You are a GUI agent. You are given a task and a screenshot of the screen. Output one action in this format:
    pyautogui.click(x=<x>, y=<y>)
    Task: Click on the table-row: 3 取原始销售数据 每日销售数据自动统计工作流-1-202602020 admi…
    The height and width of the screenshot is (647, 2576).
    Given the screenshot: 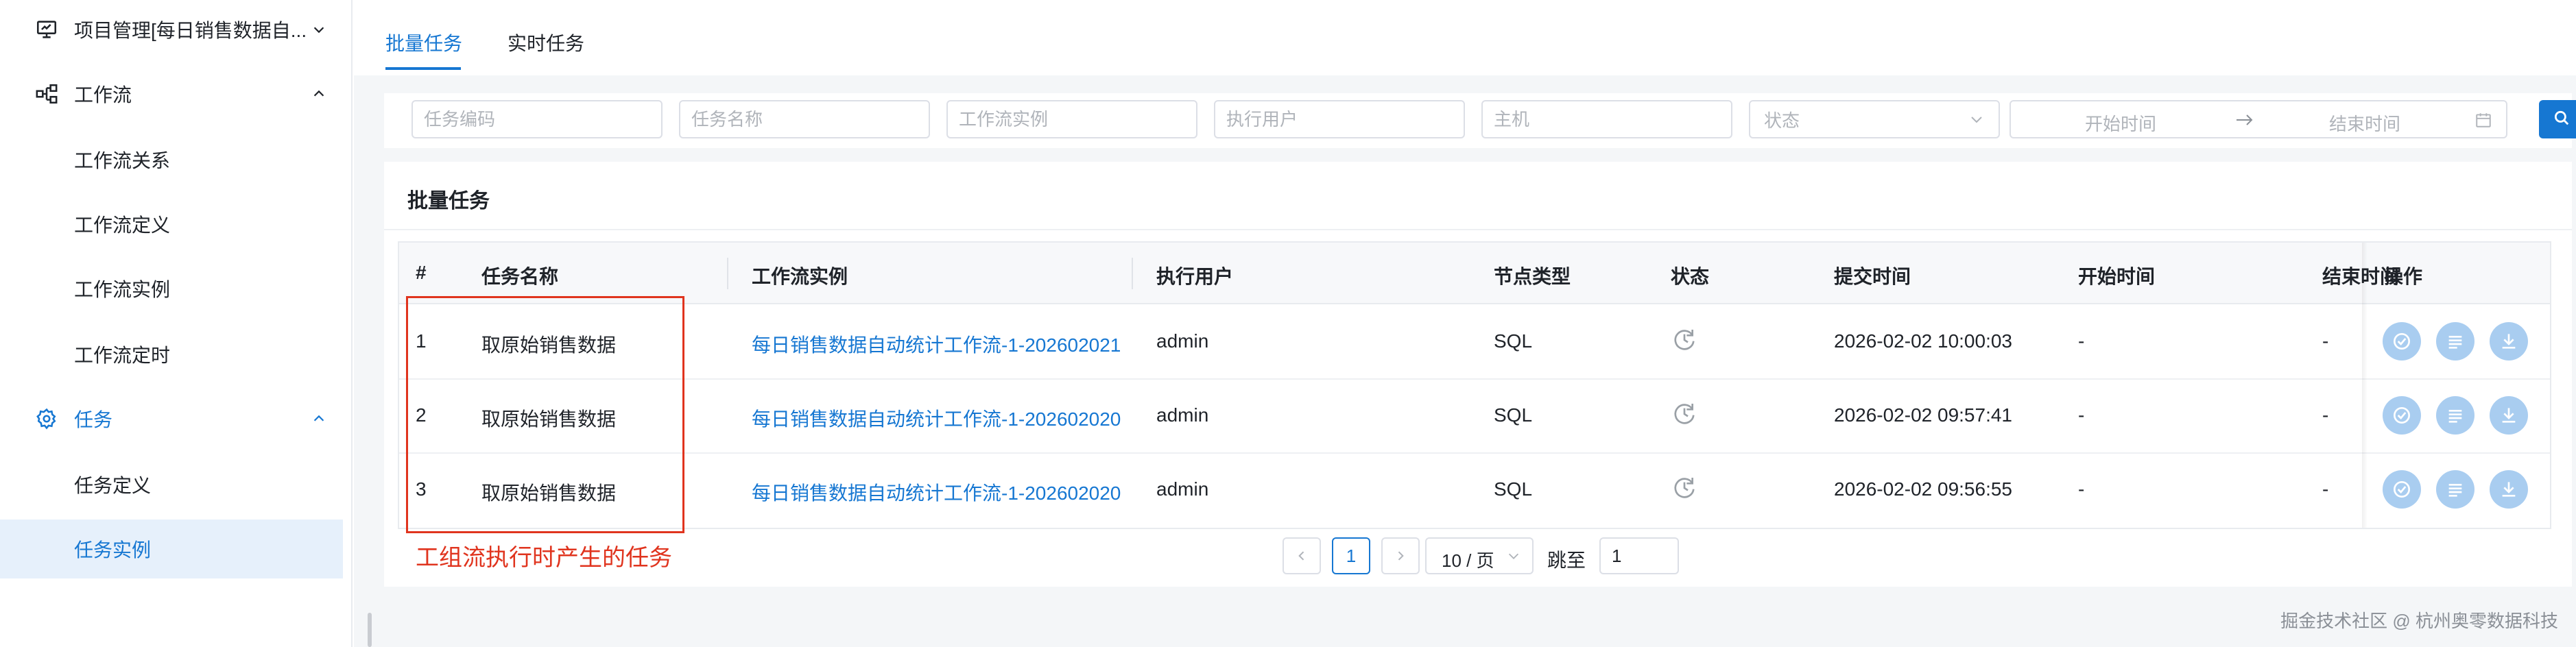 What is the action you would take?
    pyautogui.click(x=1474, y=491)
    